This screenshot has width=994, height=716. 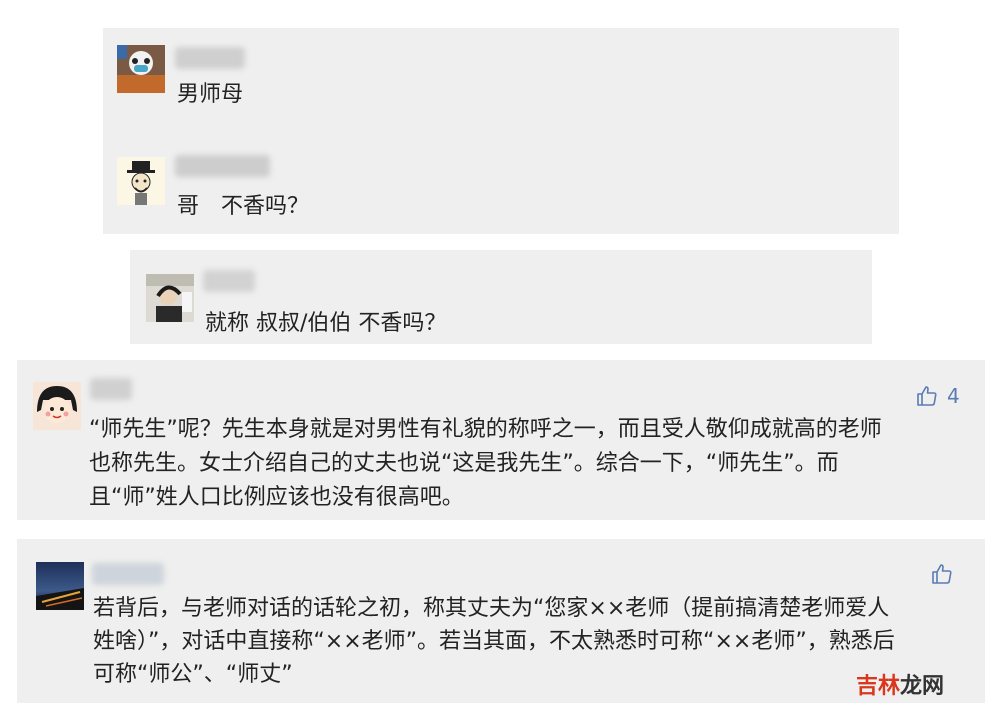 I want to click on like-button: 4, so click(x=937, y=396).